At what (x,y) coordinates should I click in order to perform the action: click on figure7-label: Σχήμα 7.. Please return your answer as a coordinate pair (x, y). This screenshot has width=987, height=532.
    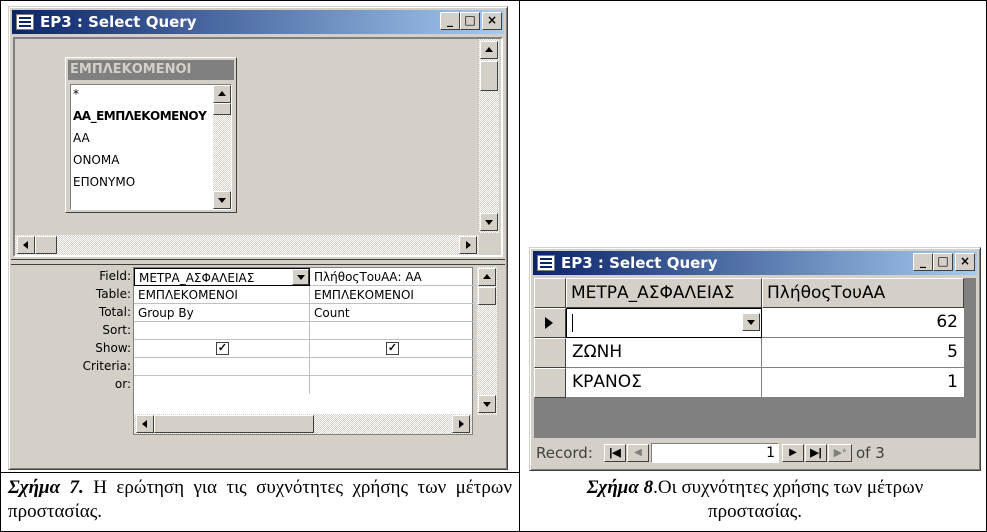
    Looking at the image, I should click on (46, 487).